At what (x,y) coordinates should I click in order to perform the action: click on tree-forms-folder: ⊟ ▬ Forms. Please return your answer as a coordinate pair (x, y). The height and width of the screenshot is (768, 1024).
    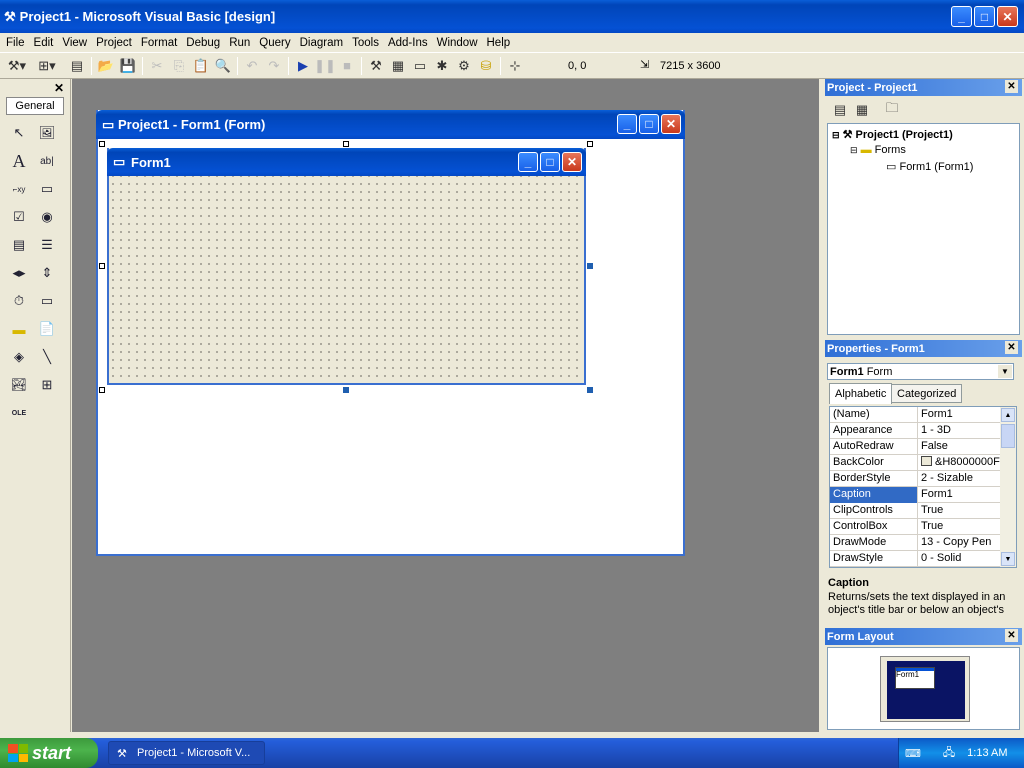
    Looking at the image, I should click on (878, 150).